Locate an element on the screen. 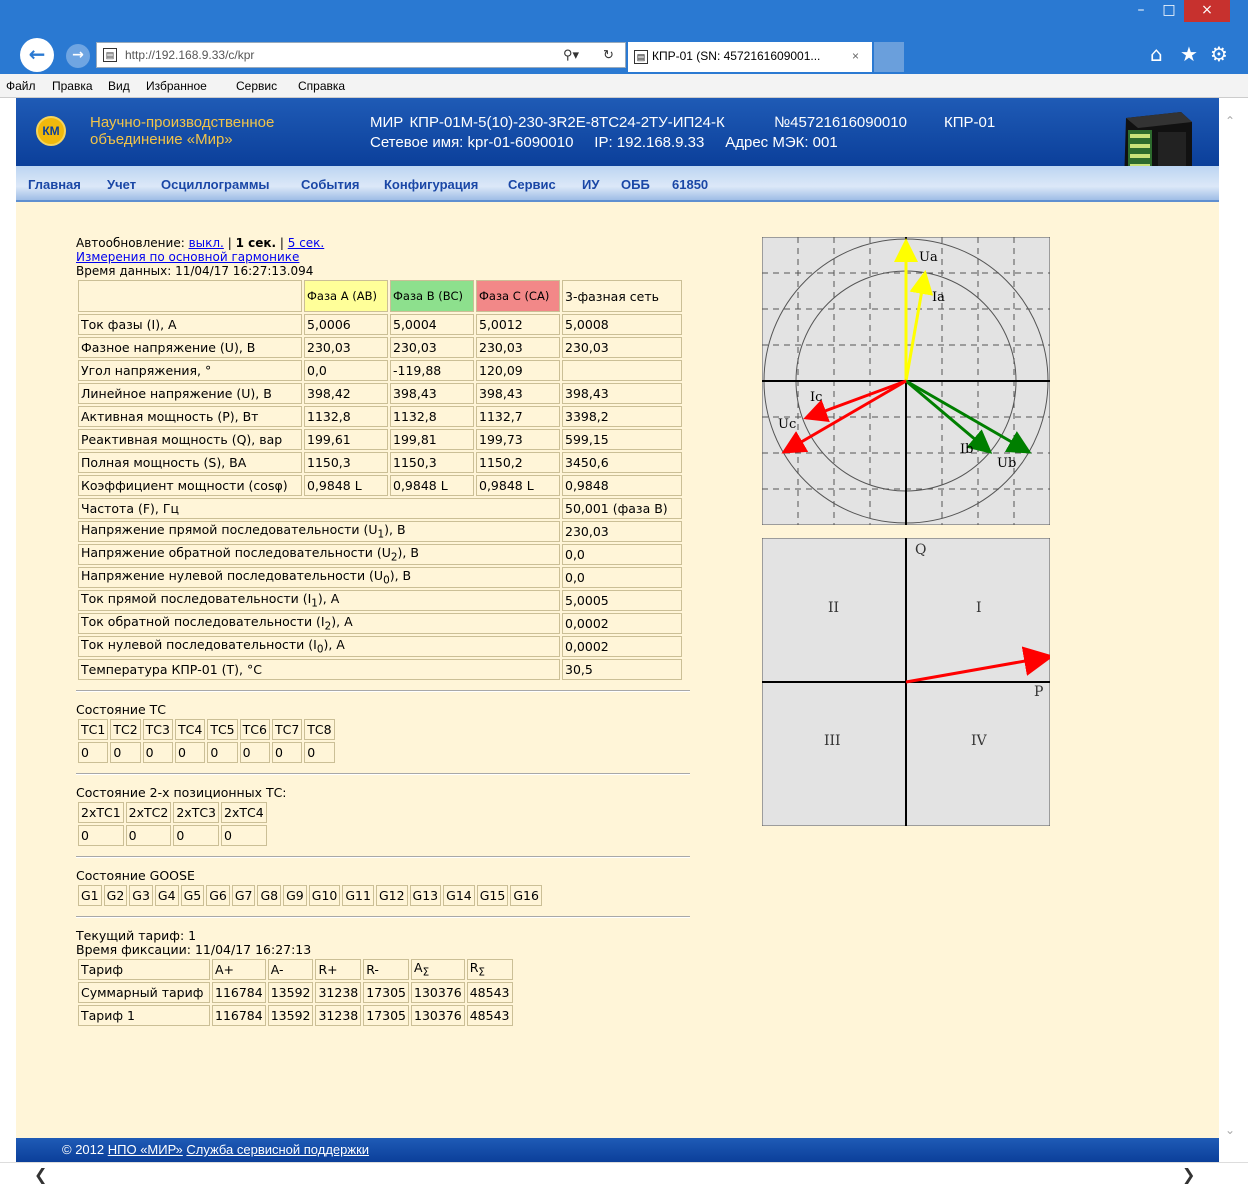 The height and width of the screenshot is (1187, 1248). goose-cell: G3 is located at coordinates (141, 895).